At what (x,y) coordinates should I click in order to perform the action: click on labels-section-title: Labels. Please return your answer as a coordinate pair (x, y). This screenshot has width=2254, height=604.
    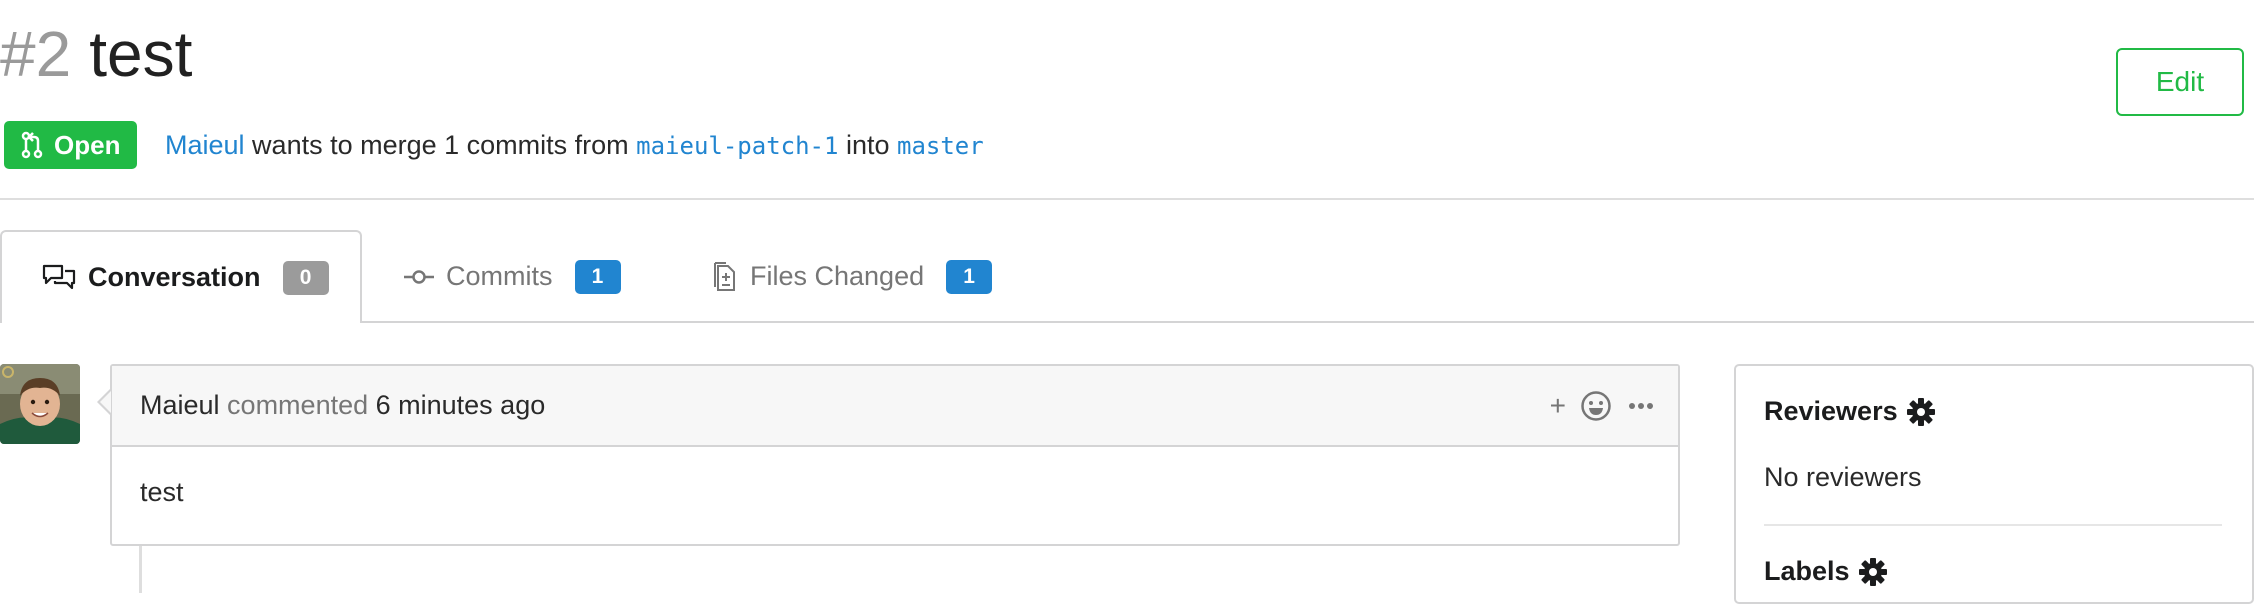
    Looking at the image, I should click on (1826, 571).